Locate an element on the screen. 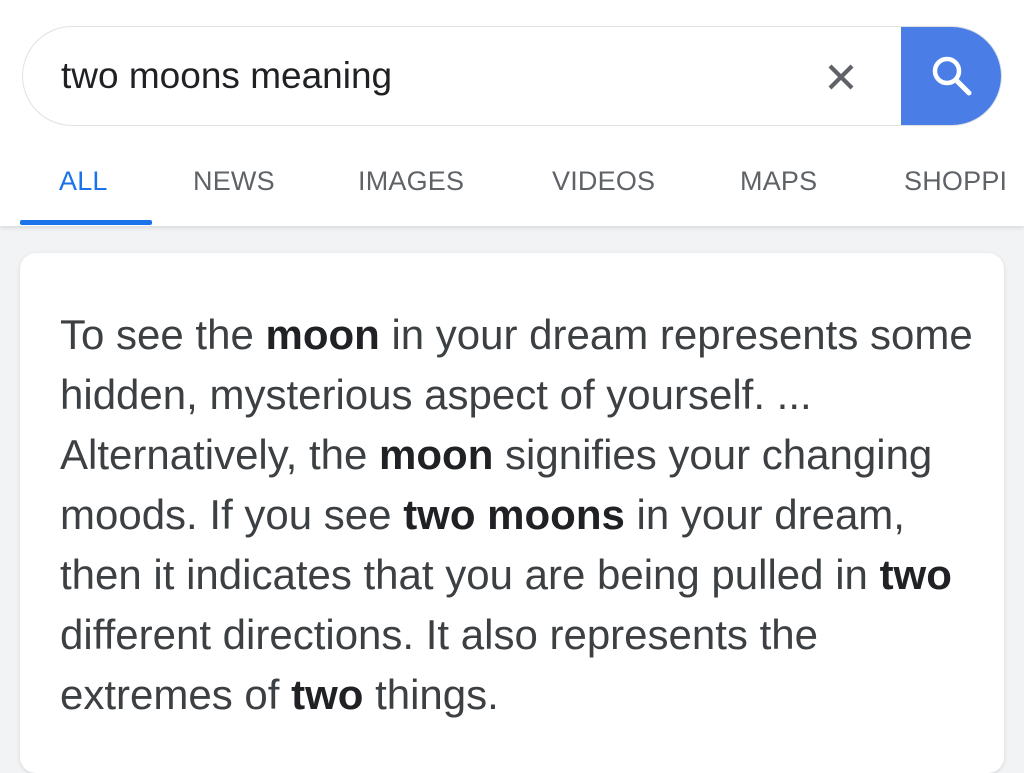  search-button is located at coordinates (951, 76).